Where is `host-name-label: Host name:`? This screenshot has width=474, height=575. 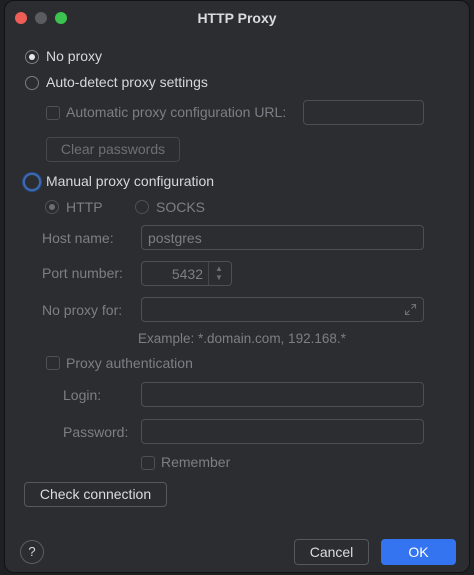
host-name-label: Host name: is located at coordinates (78, 238).